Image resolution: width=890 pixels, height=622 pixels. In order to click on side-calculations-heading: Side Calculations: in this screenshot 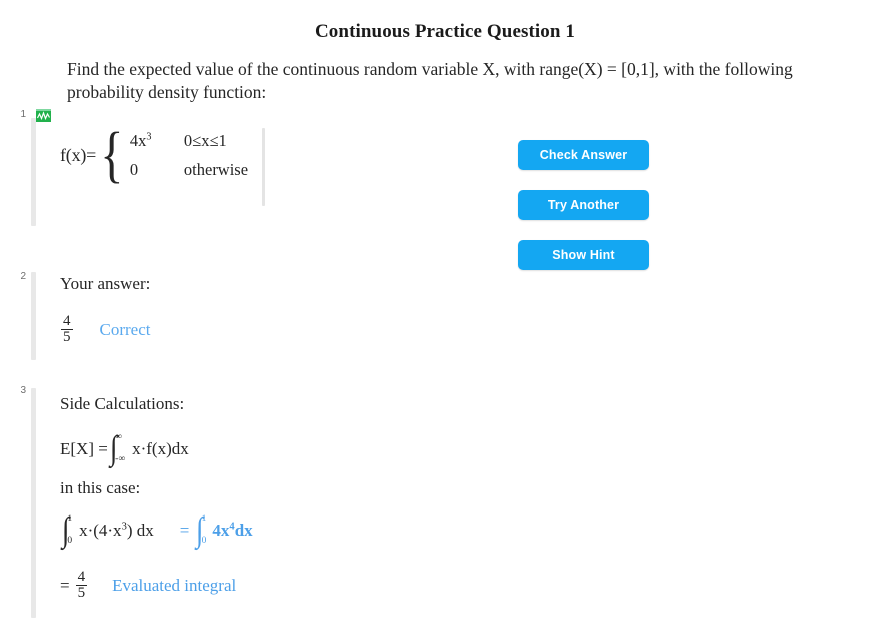, I will do `click(122, 403)`.